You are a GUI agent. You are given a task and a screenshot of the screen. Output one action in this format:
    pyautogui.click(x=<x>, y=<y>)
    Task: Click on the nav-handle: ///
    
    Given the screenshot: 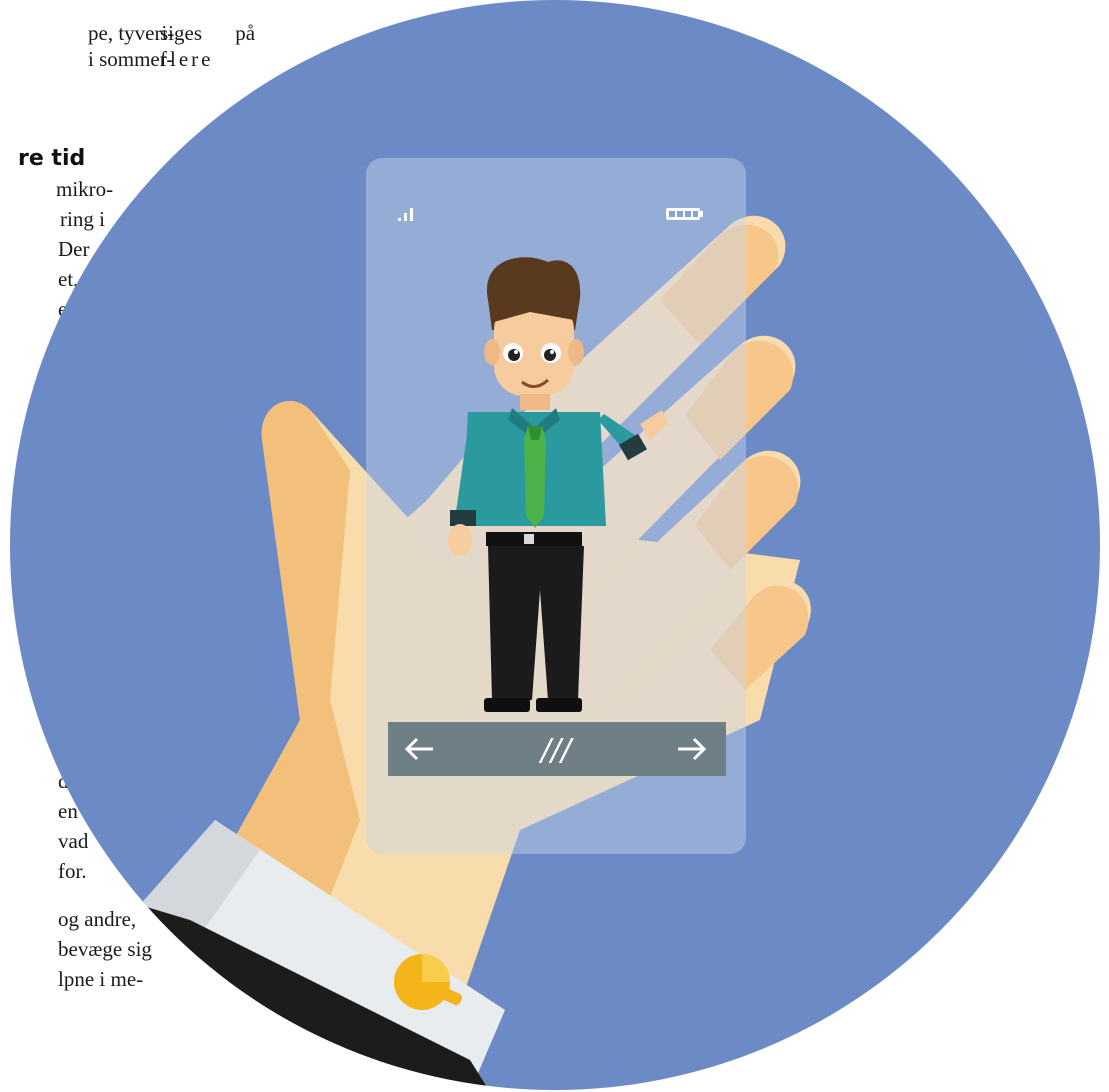 What is the action you would take?
    pyautogui.click(x=556, y=750)
    